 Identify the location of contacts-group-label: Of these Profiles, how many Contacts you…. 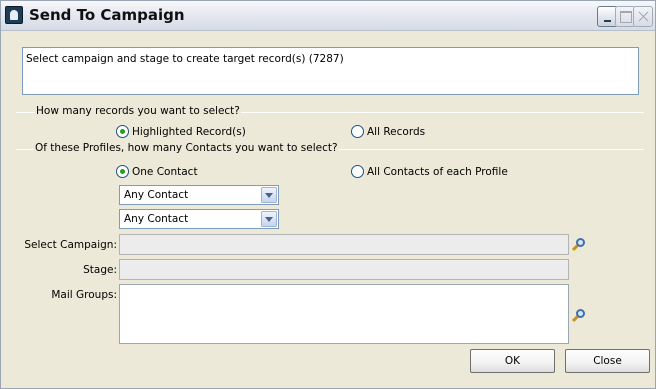
(186, 148).